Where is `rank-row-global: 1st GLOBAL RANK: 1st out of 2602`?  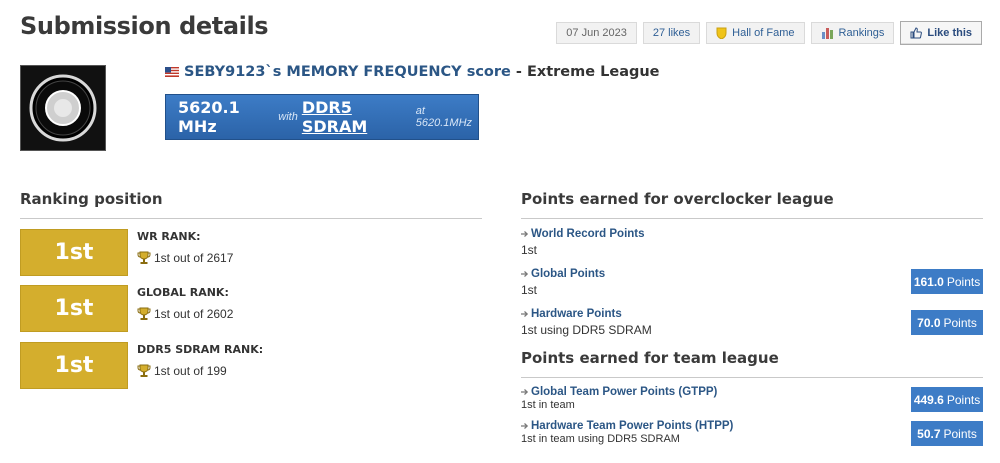 rank-row-global: 1st GLOBAL RANK: 1st out of 2602 is located at coordinates (255, 308).